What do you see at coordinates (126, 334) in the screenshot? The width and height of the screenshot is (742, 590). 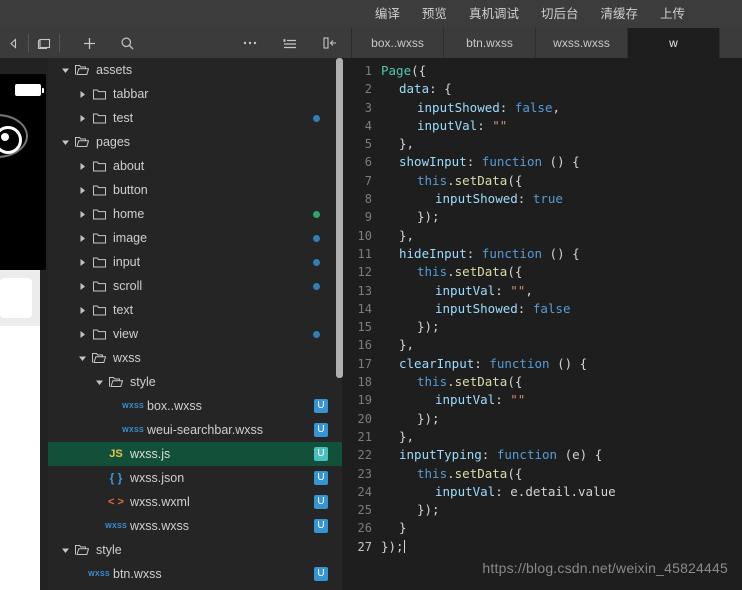 I see `file-tree-label: view` at bounding box center [126, 334].